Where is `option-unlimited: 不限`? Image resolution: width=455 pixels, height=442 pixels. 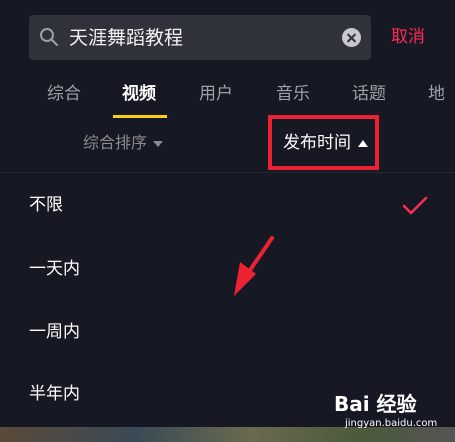 option-unlimited: 不限 is located at coordinates (46, 205).